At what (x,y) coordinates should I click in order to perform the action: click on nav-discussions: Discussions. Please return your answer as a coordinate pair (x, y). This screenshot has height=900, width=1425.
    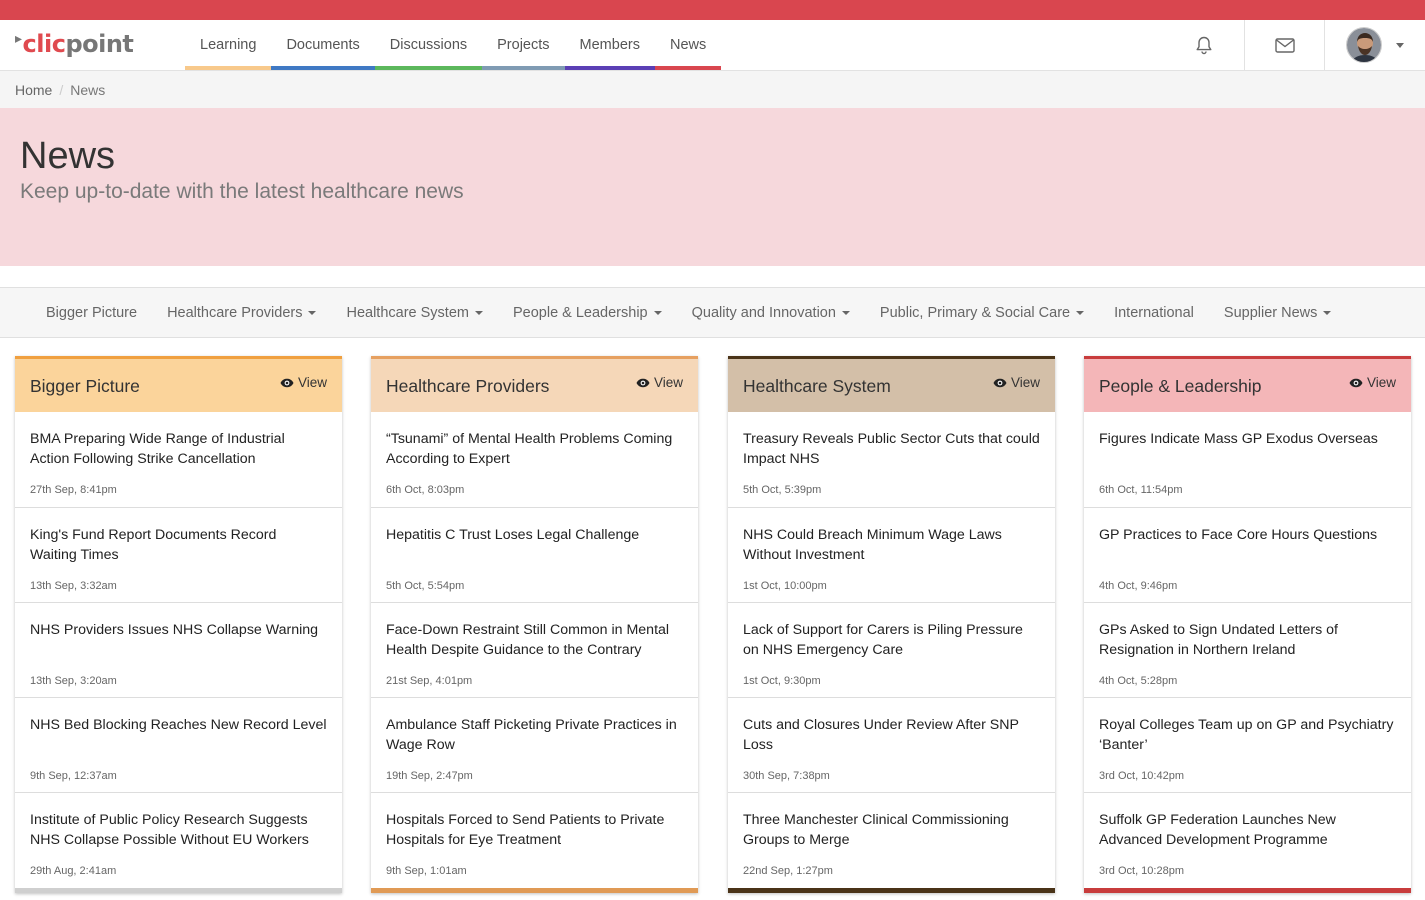
    Looking at the image, I should click on (428, 45).